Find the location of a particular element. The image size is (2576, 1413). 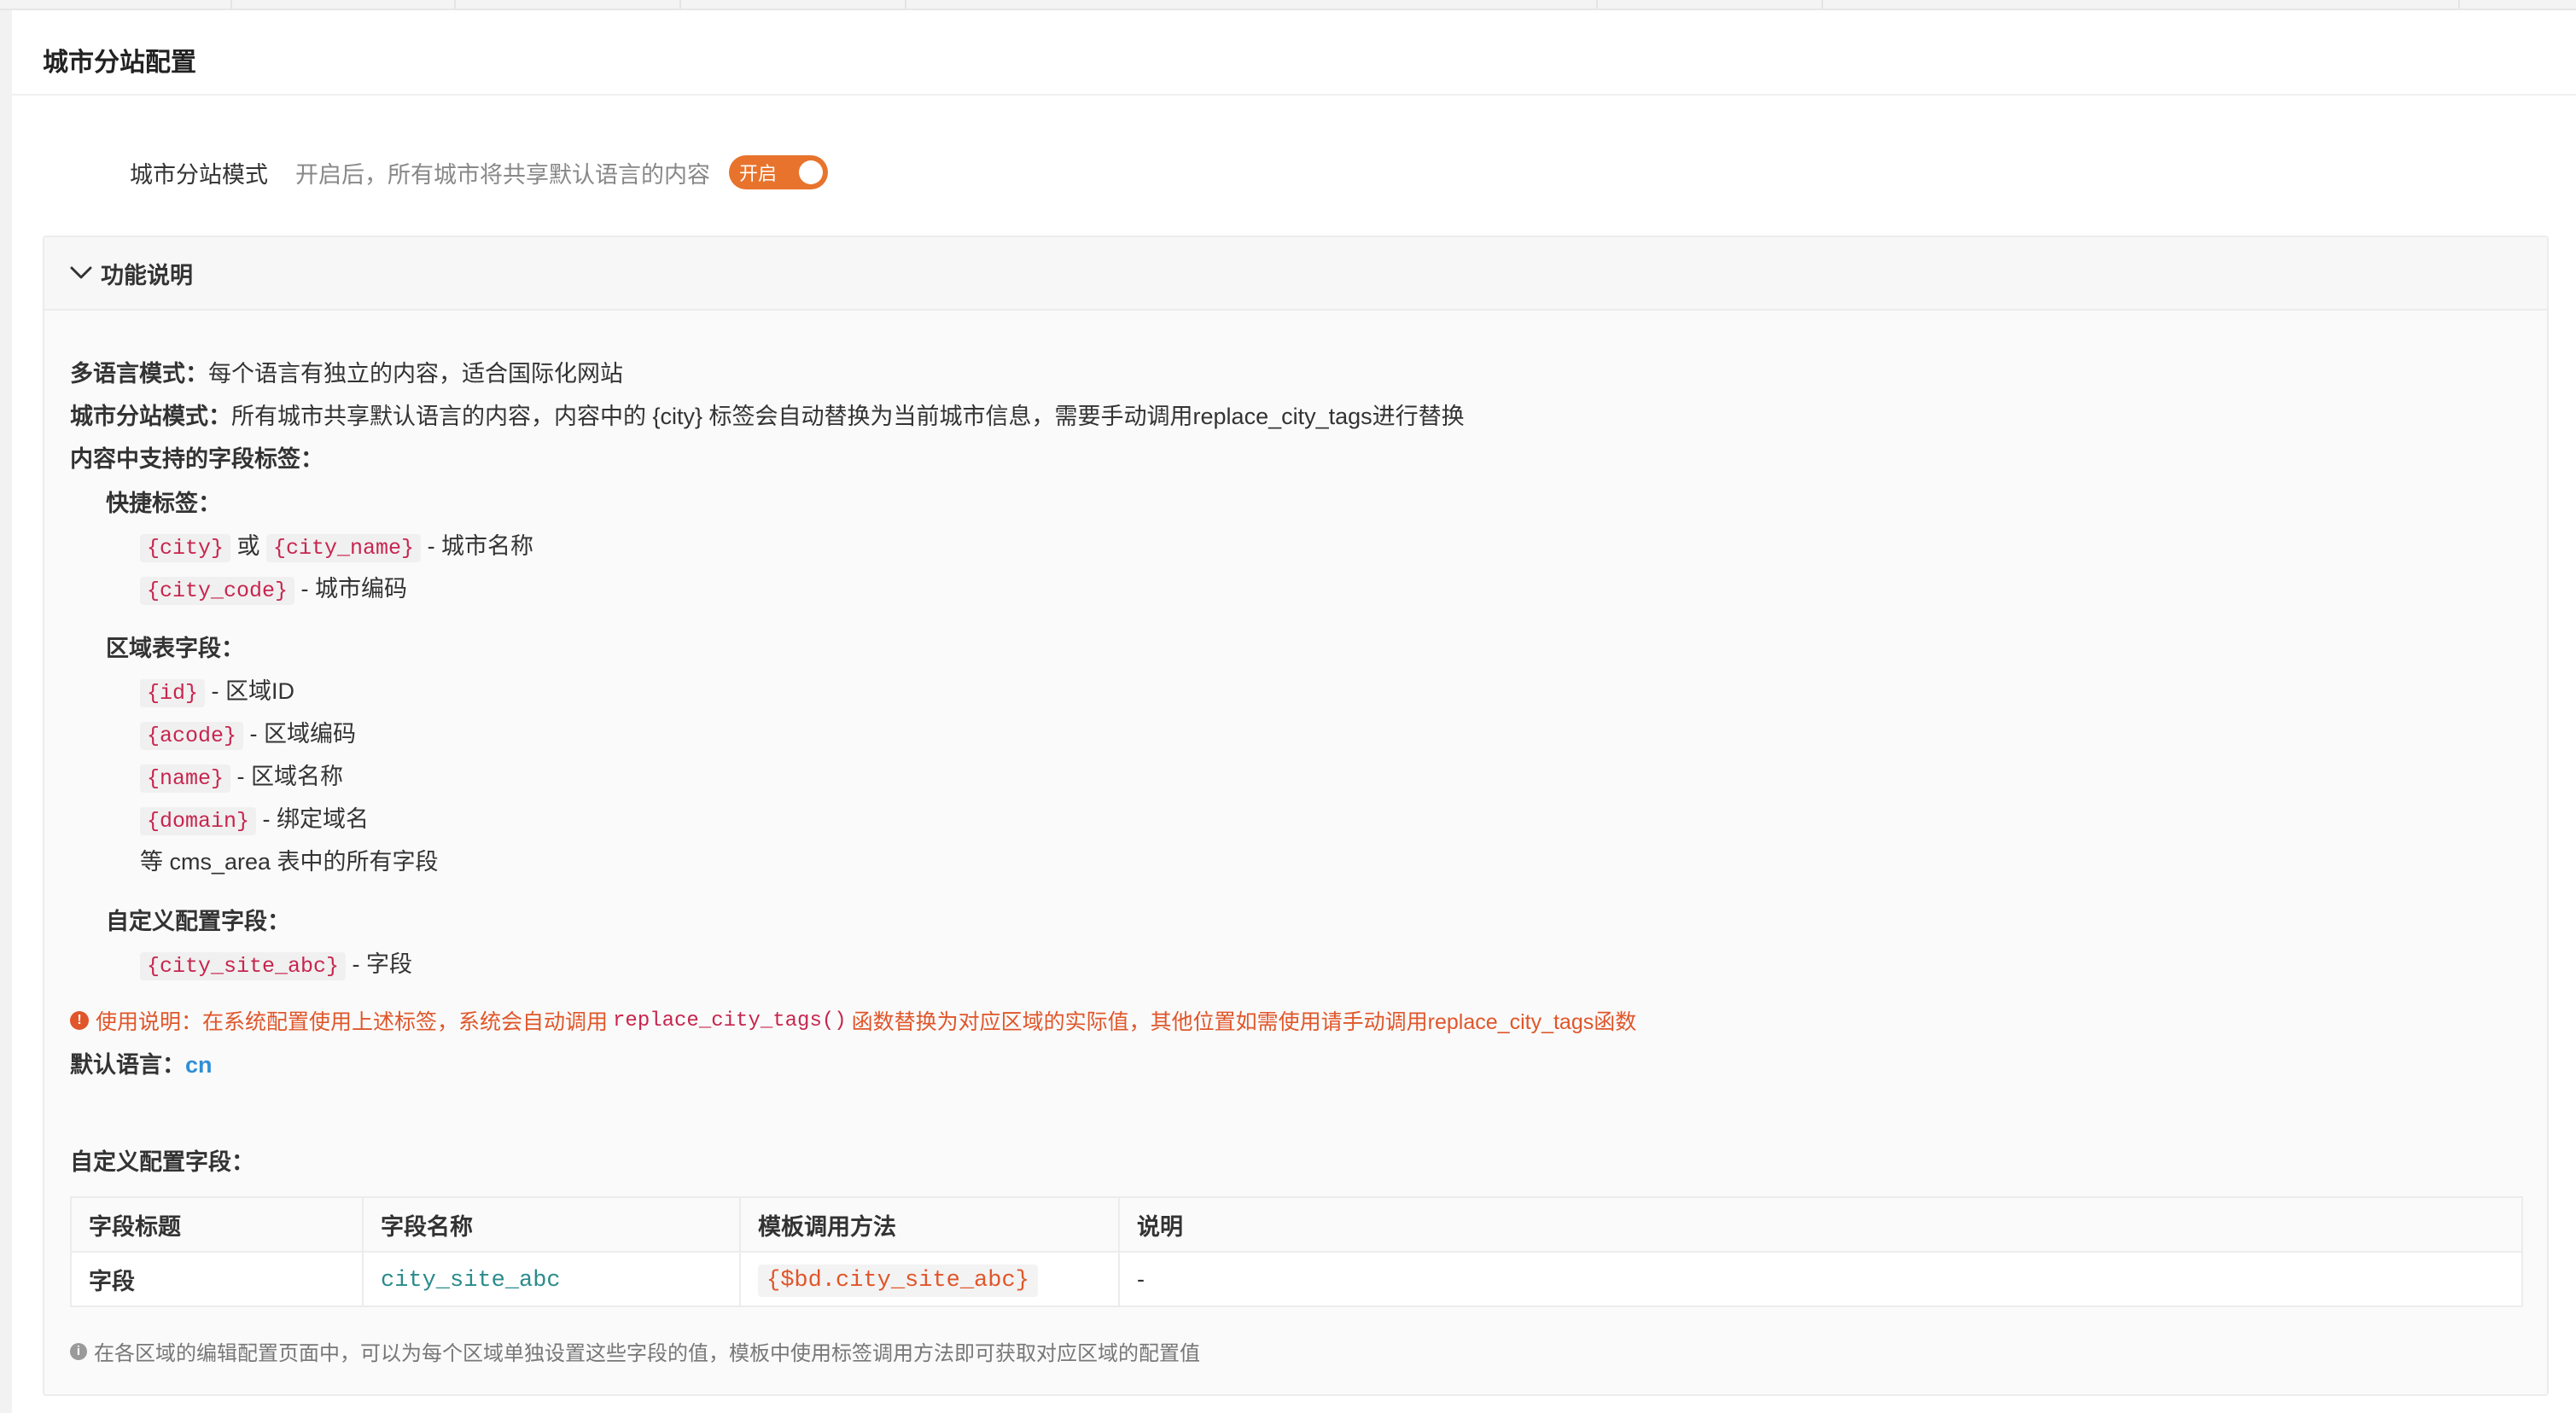

area-title: 区域表字段： is located at coordinates (175, 648).